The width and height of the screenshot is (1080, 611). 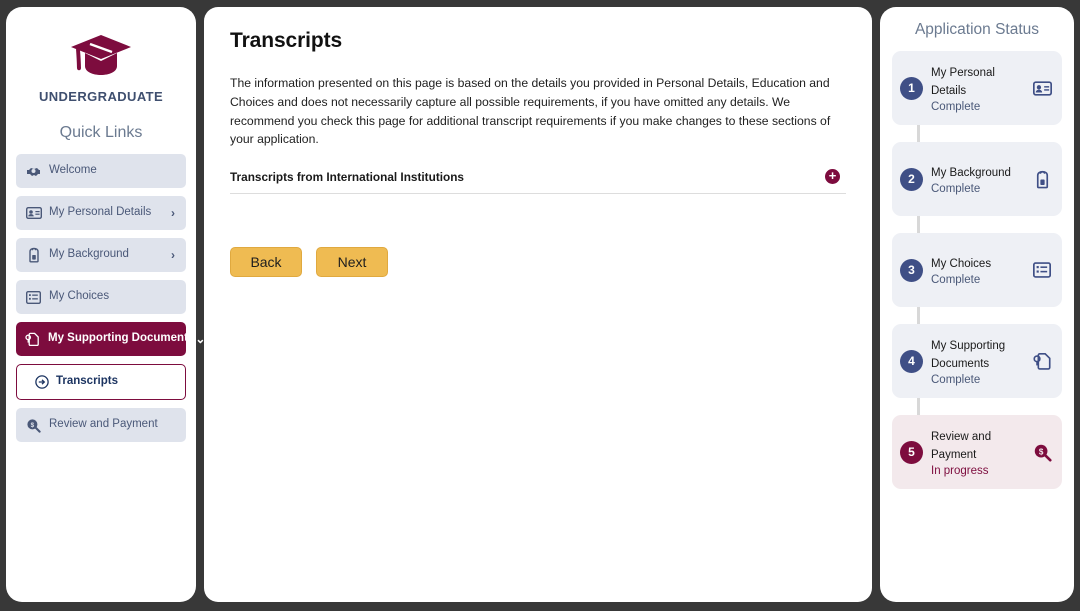 I want to click on step-text: My Background Complete, so click(x=977, y=179).